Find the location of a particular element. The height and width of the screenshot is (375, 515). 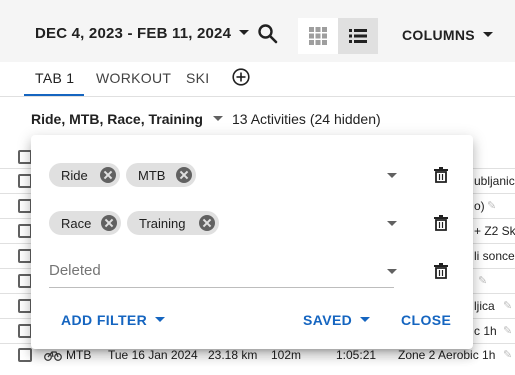

filter-chip: MTB is located at coordinates (161, 175).